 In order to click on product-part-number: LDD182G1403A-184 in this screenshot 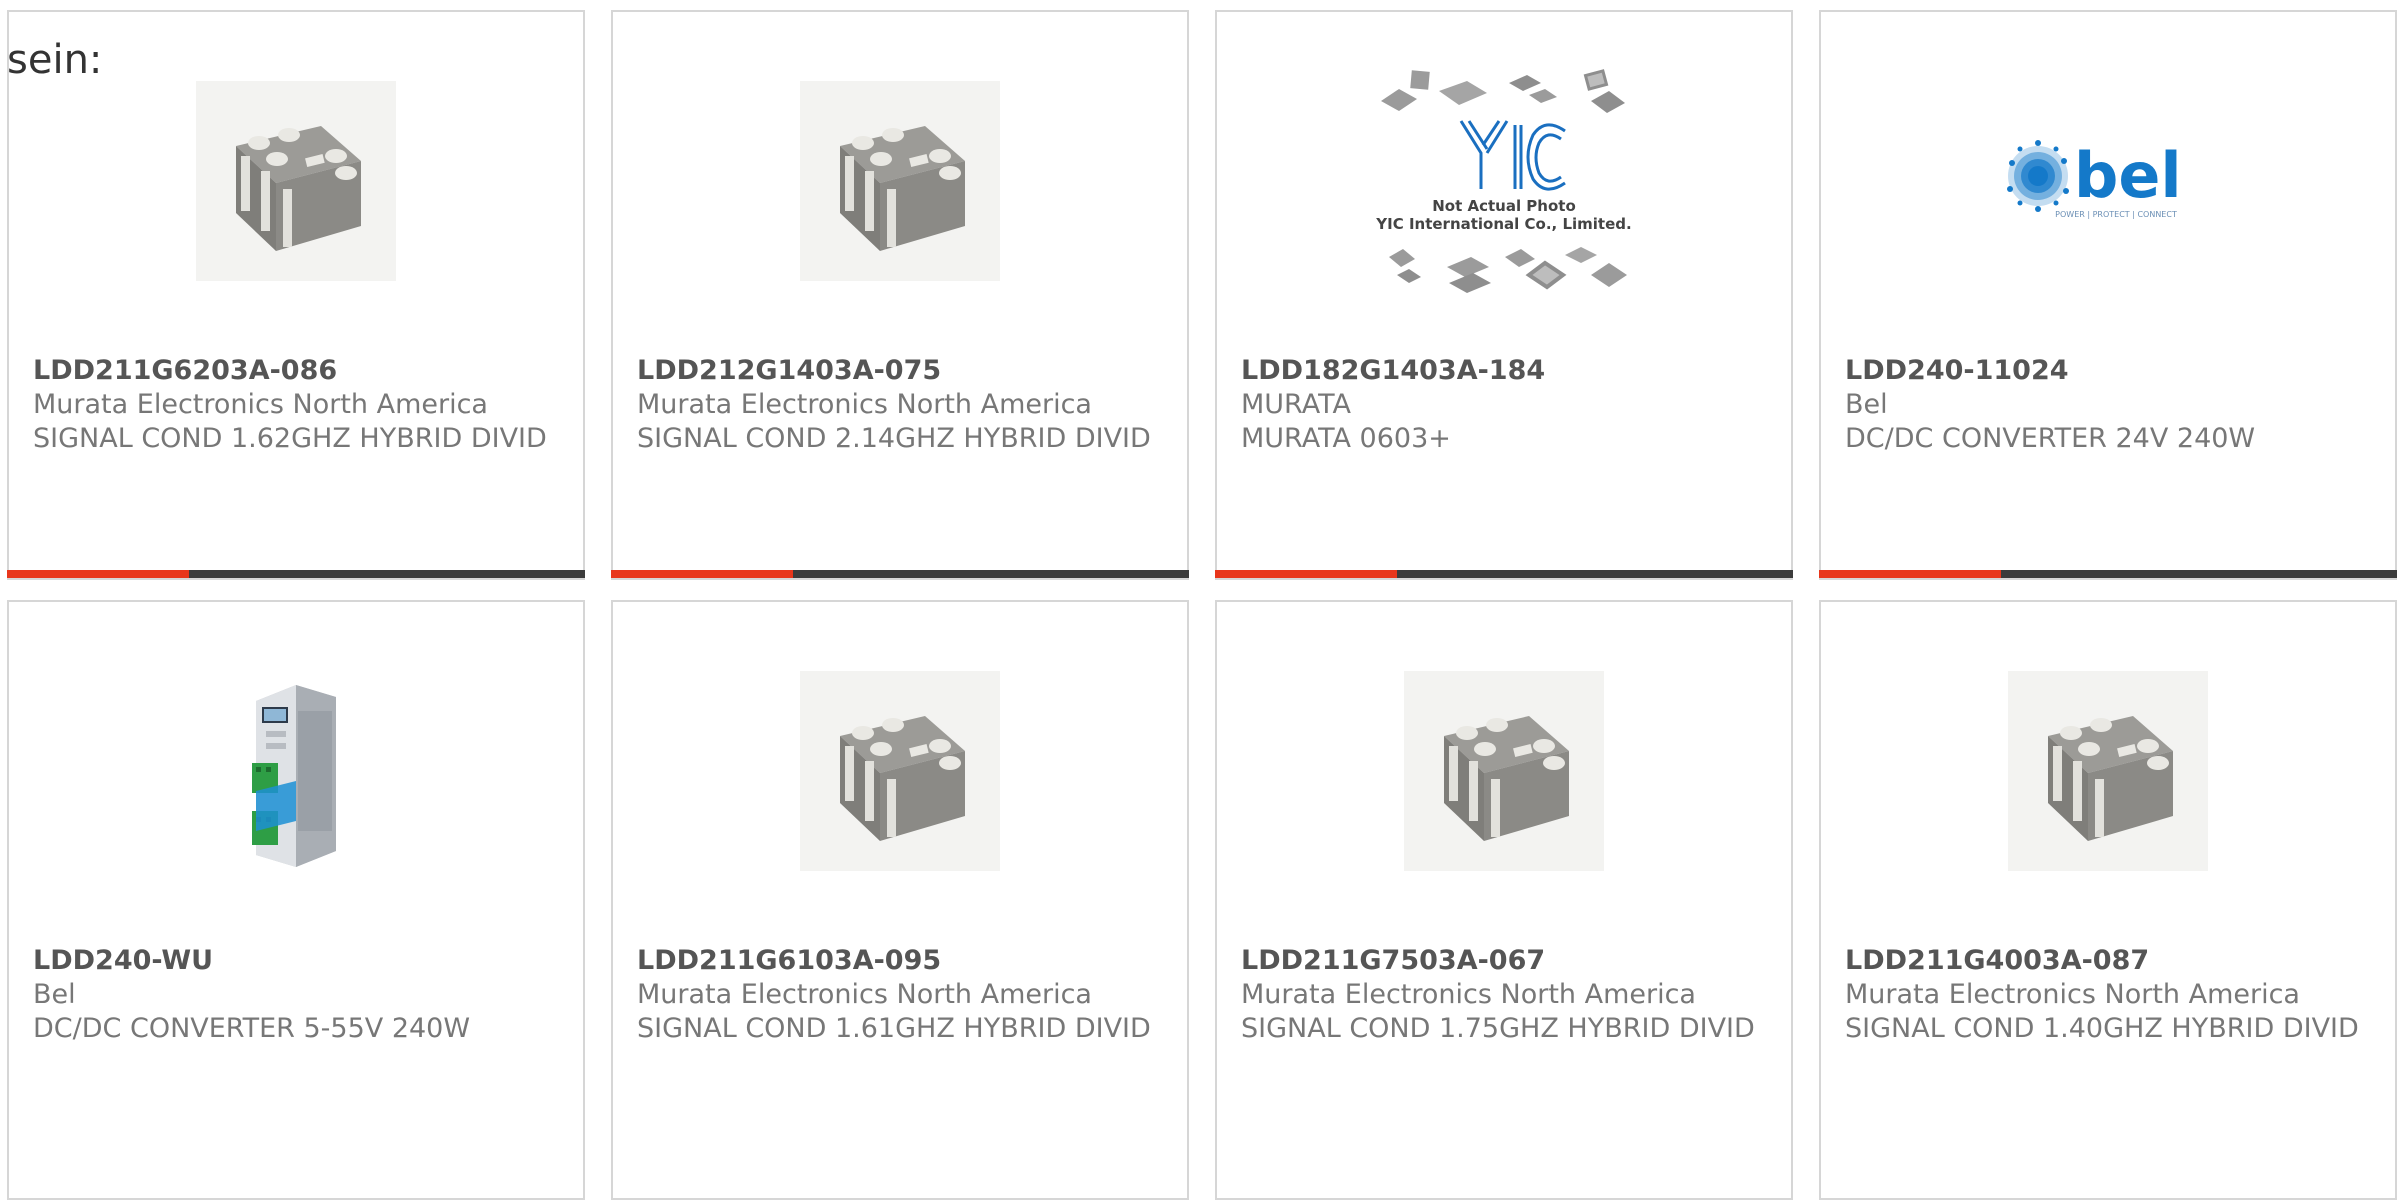, I will do `click(1504, 371)`.